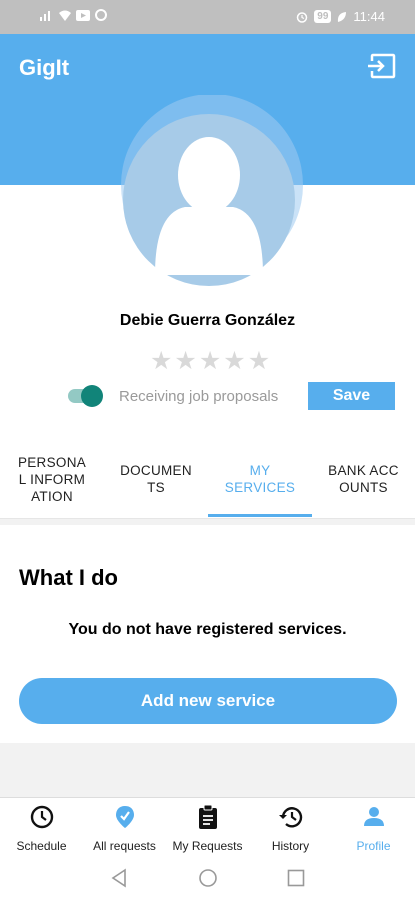 The image size is (415, 900). I want to click on section-title: What I do, so click(68, 577).